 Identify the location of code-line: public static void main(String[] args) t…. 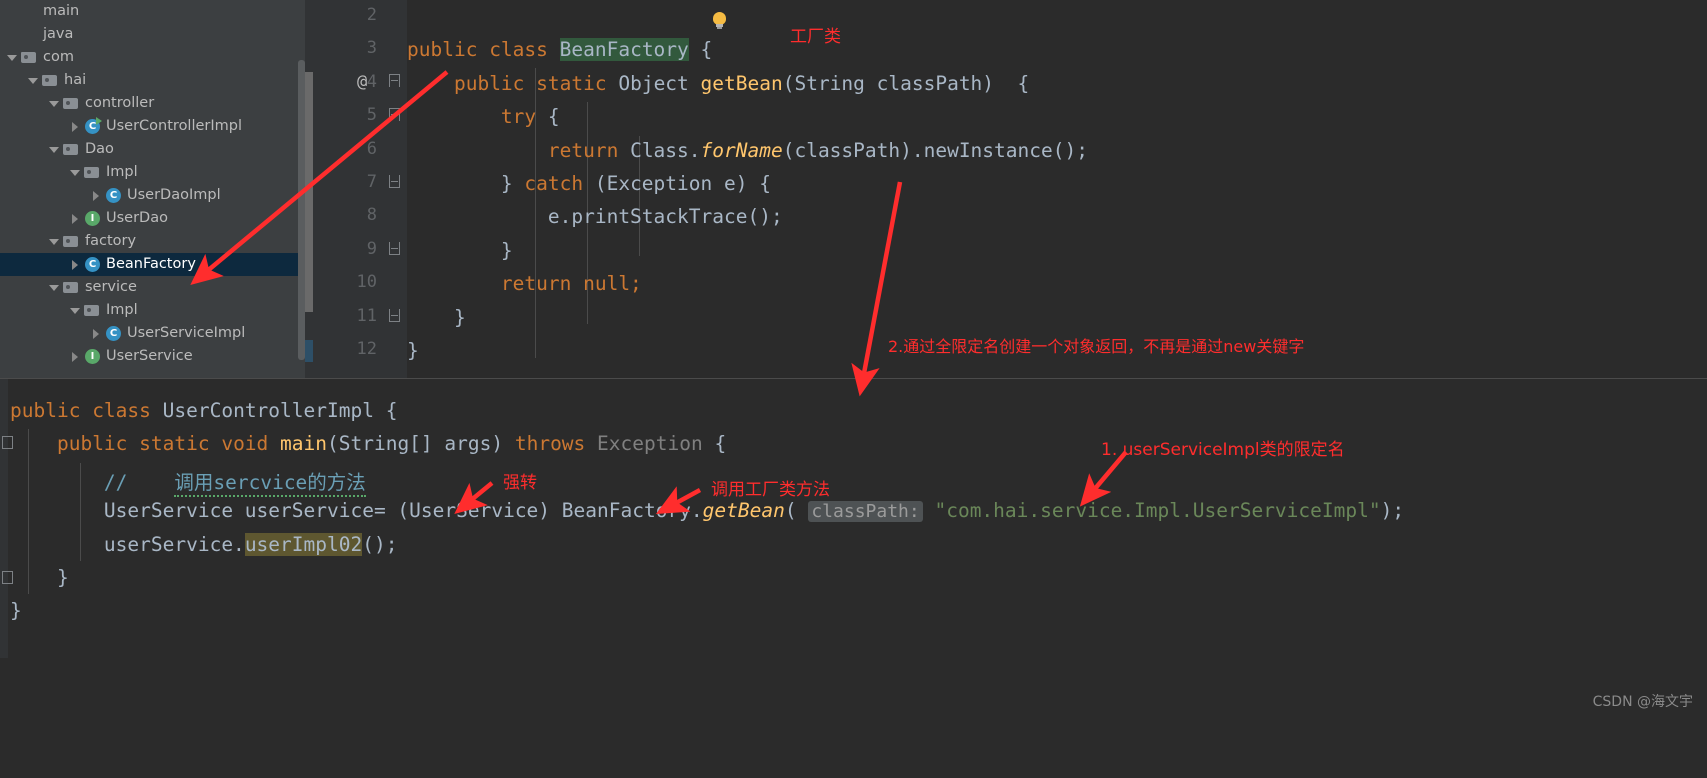
(368, 443).